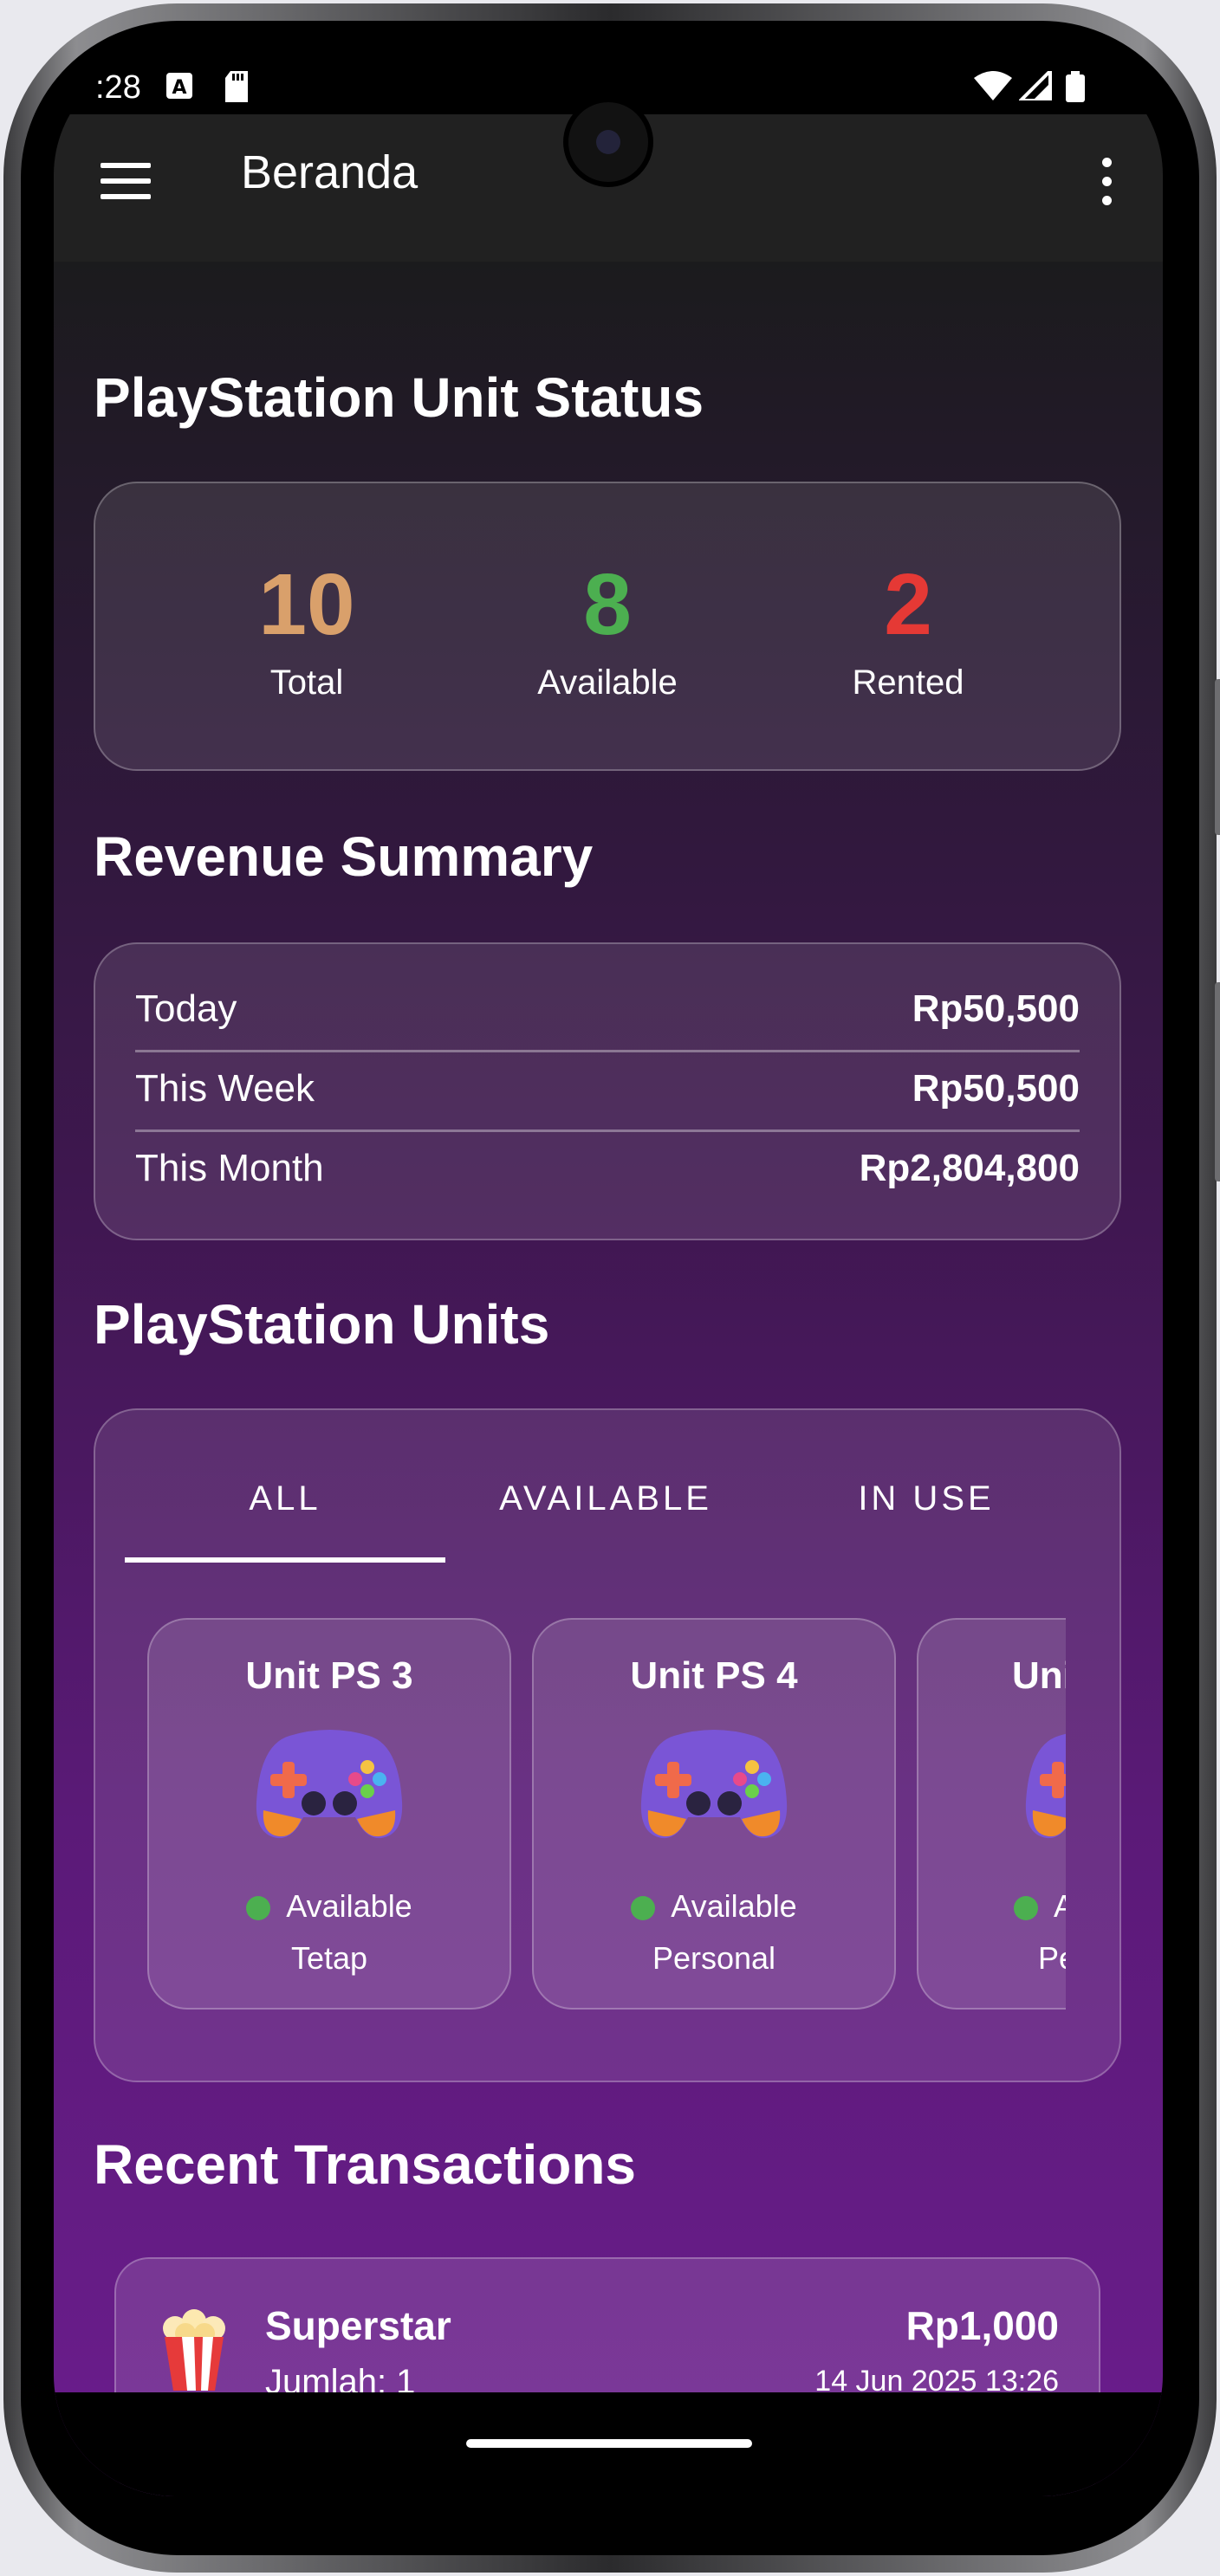 The height and width of the screenshot is (2576, 1220). I want to click on signal-icon, so click(1035, 85).